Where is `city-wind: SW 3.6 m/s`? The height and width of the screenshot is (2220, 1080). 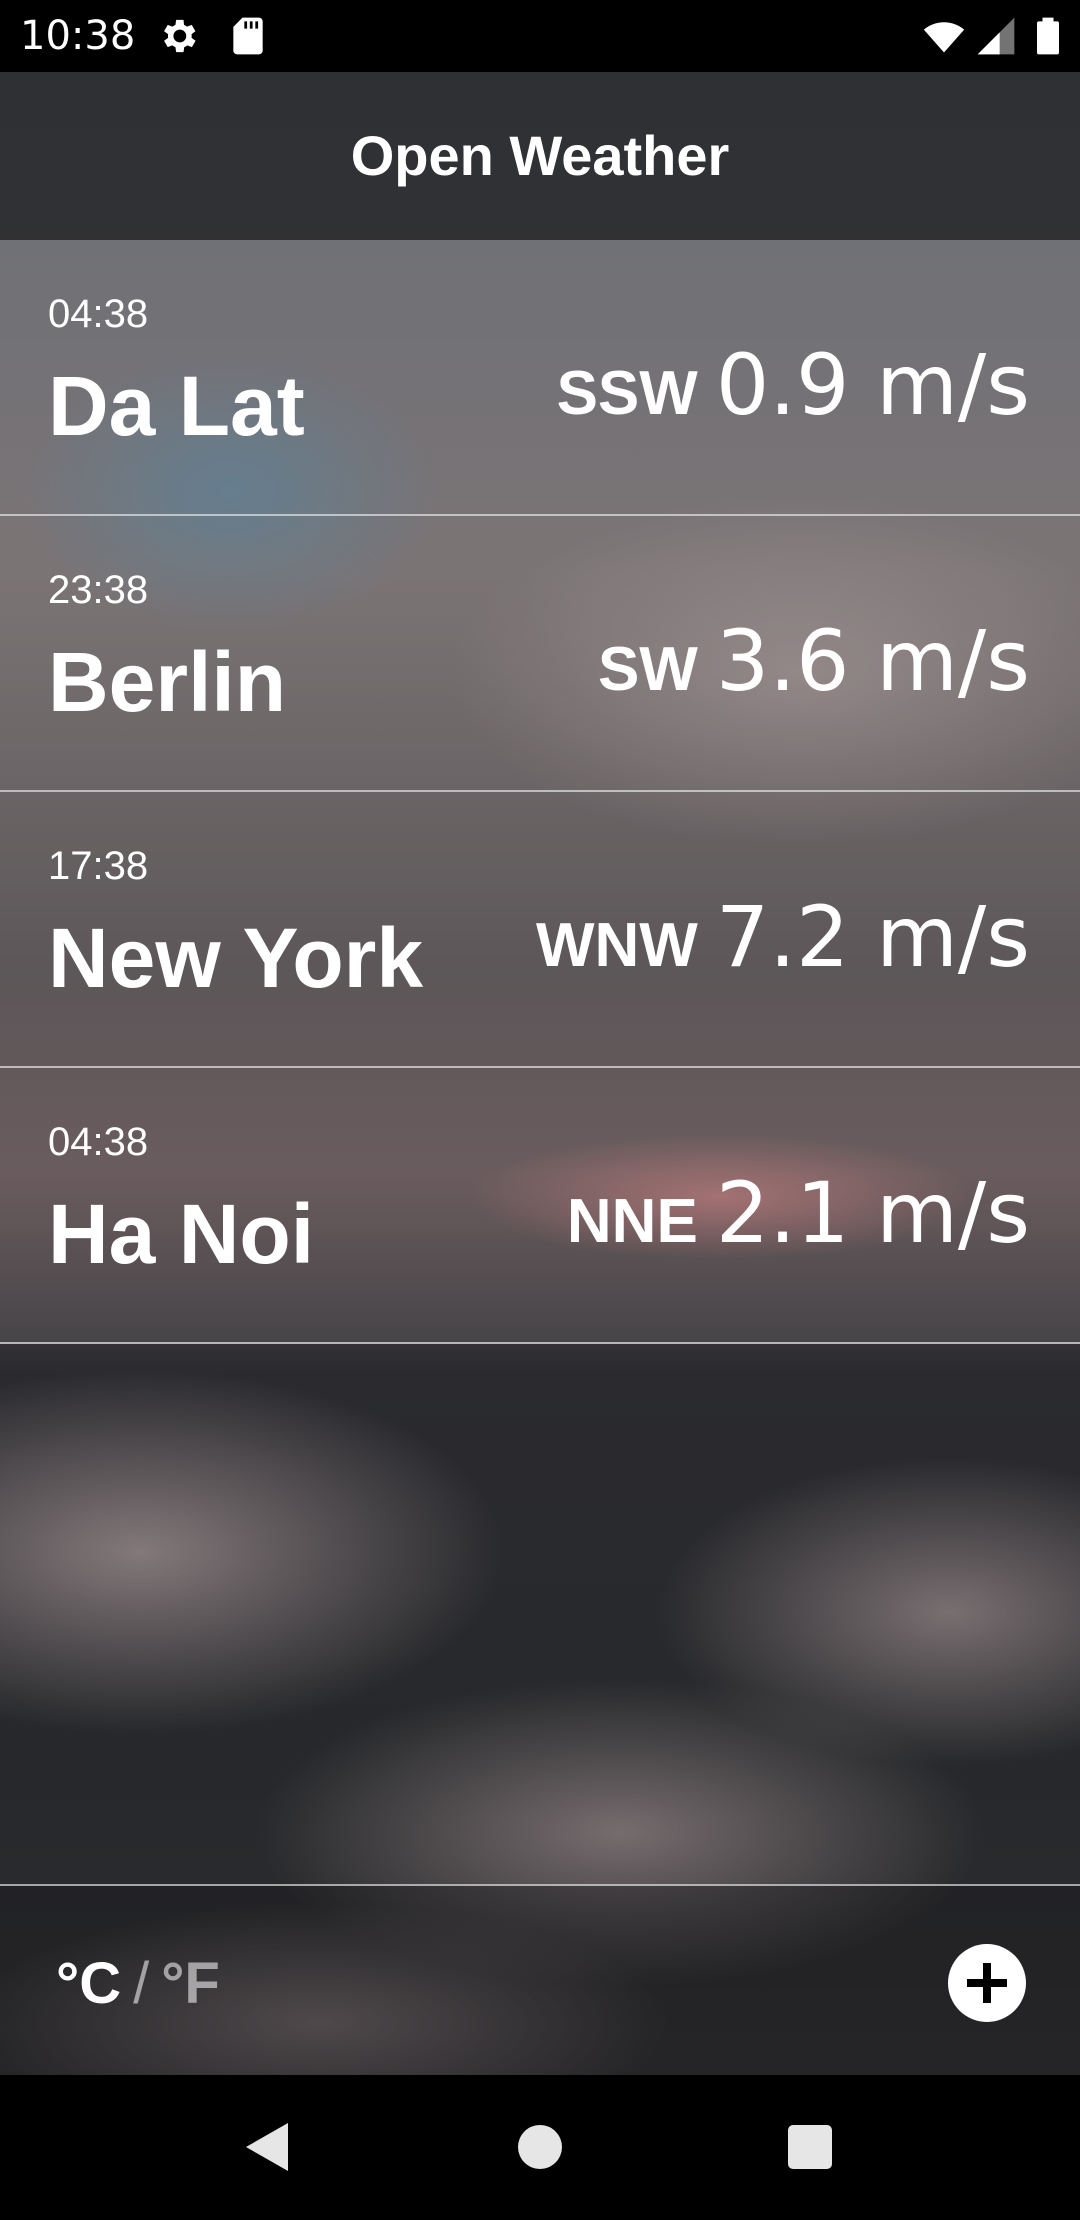 city-wind: SW 3.6 m/s is located at coordinates (814, 661).